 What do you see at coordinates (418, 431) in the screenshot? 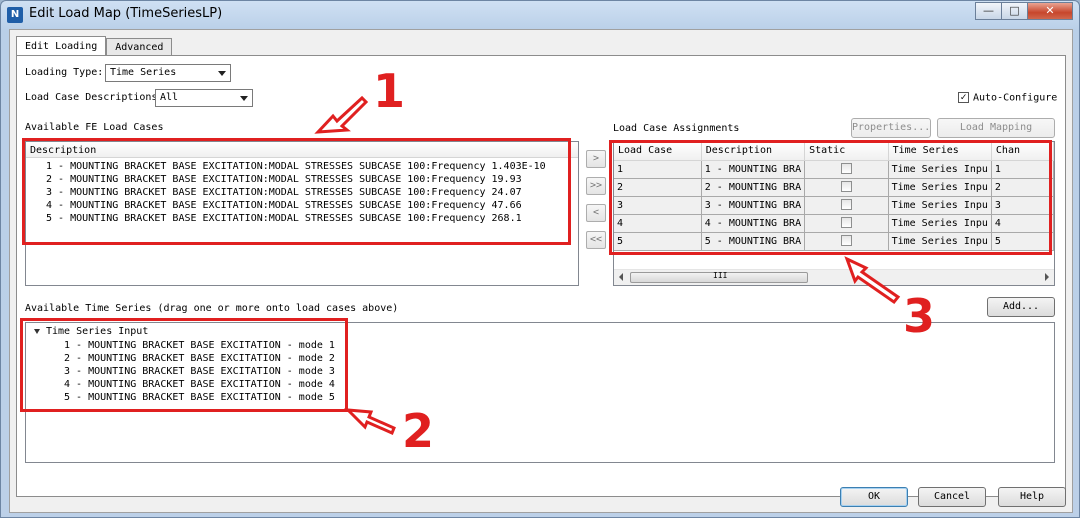
I see `annotation-number-2: 2` at bounding box center [418, 431].